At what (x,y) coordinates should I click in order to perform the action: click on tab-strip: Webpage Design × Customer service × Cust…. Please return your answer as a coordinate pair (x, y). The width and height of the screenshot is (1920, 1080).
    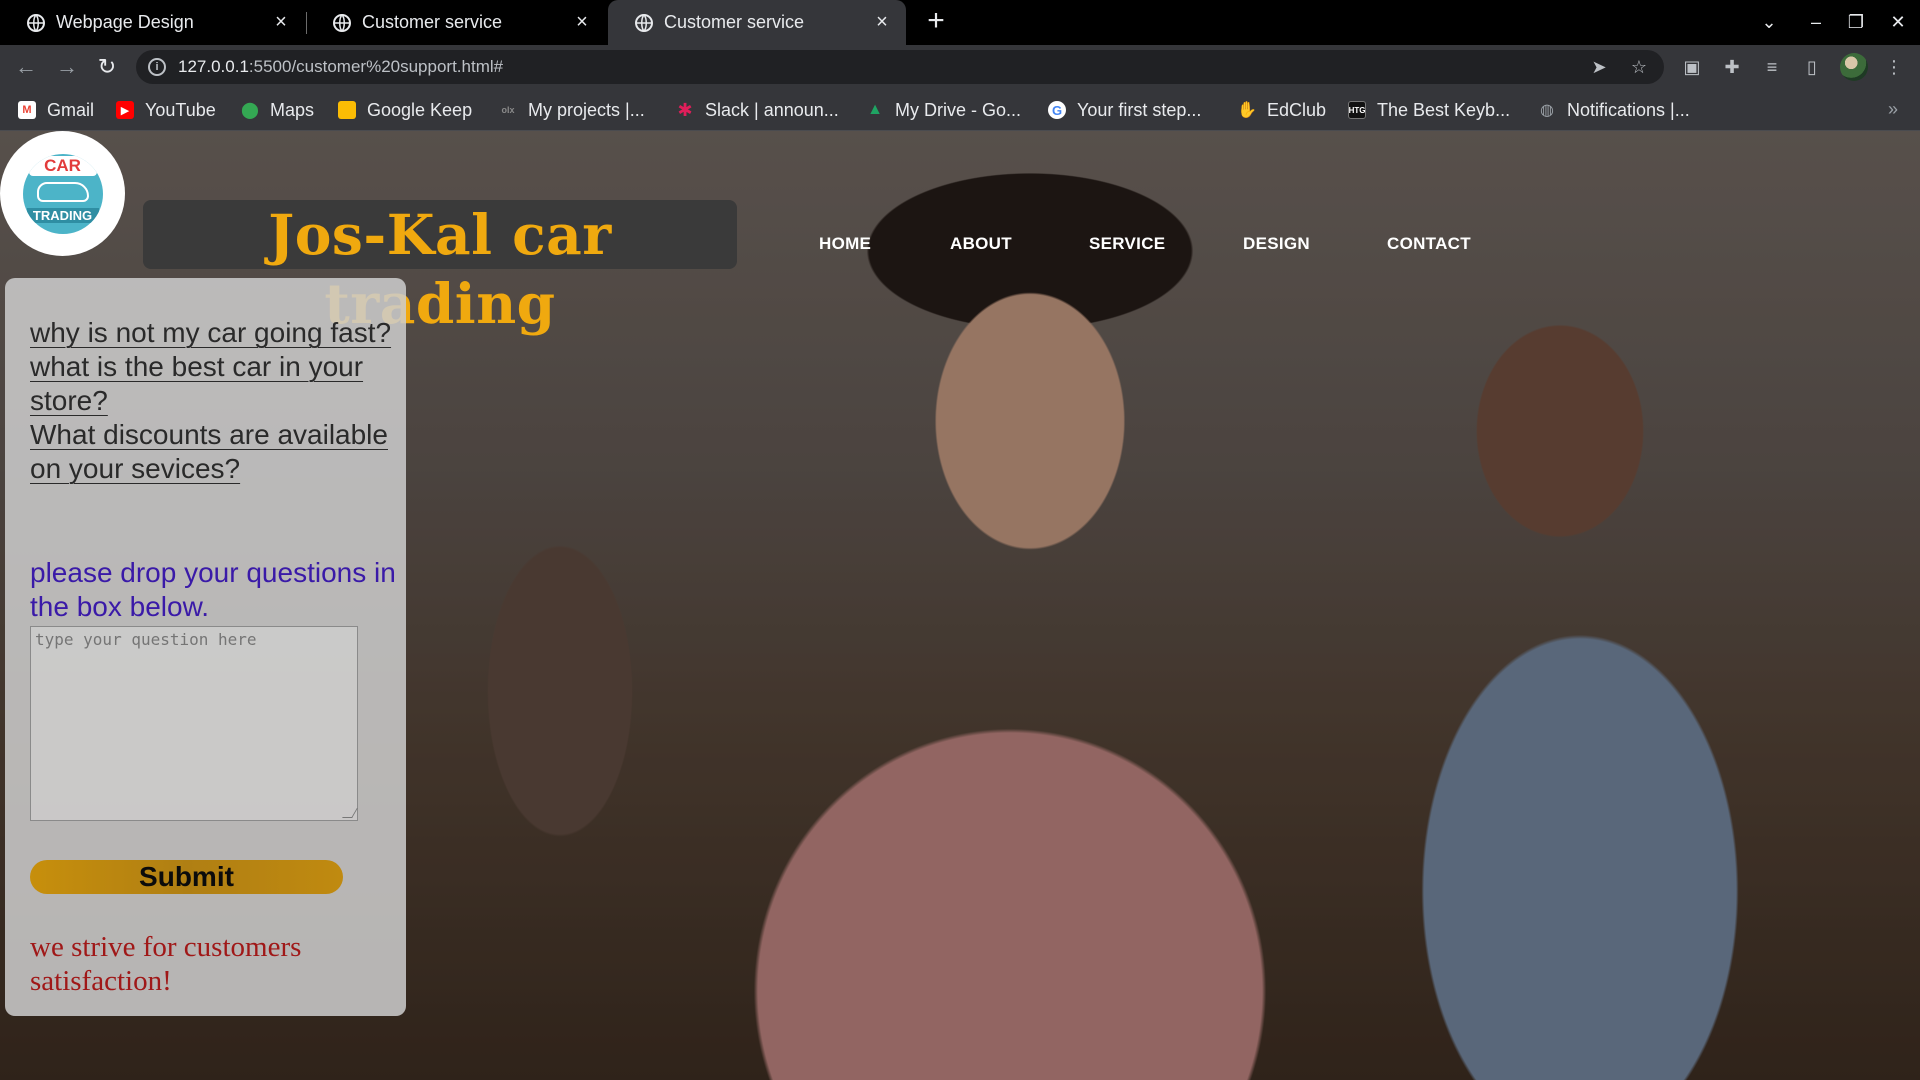
    Looking at the image, I should click on (960, 22).